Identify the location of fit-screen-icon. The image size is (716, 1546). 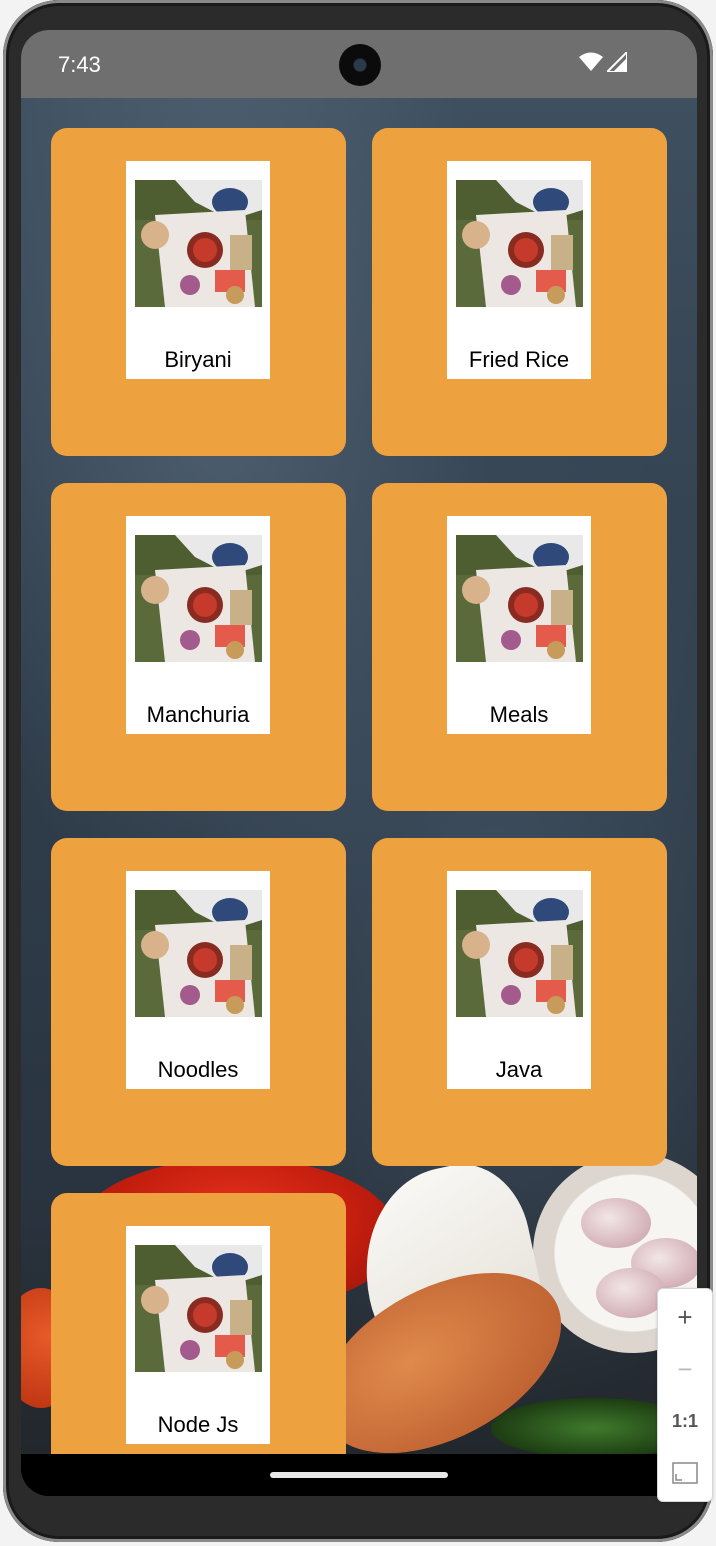
(685, 1473).